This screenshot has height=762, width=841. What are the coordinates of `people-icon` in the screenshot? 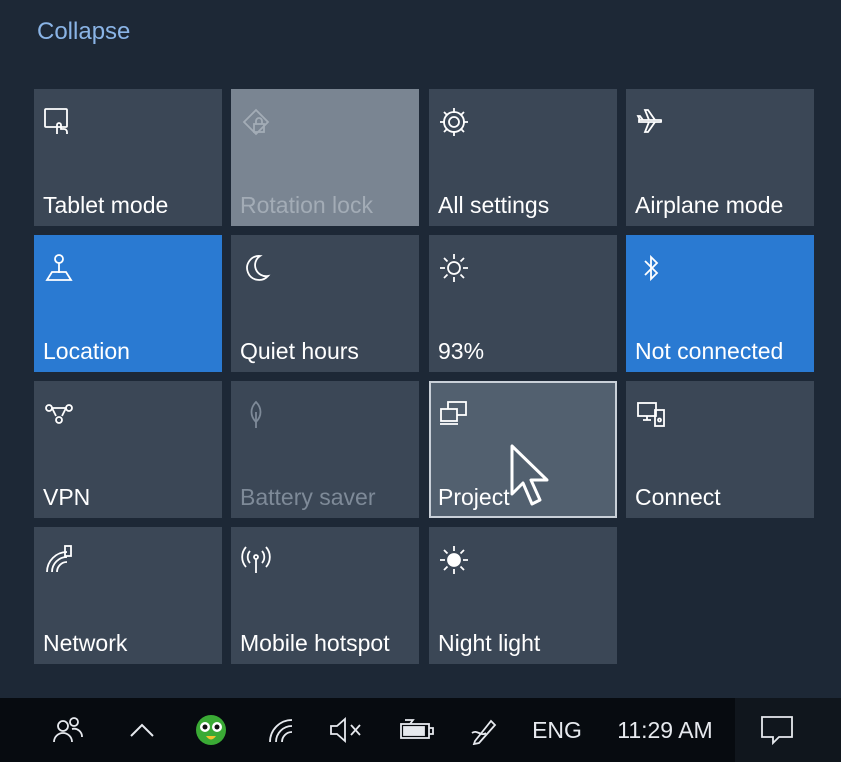 It's located at (68, 730).